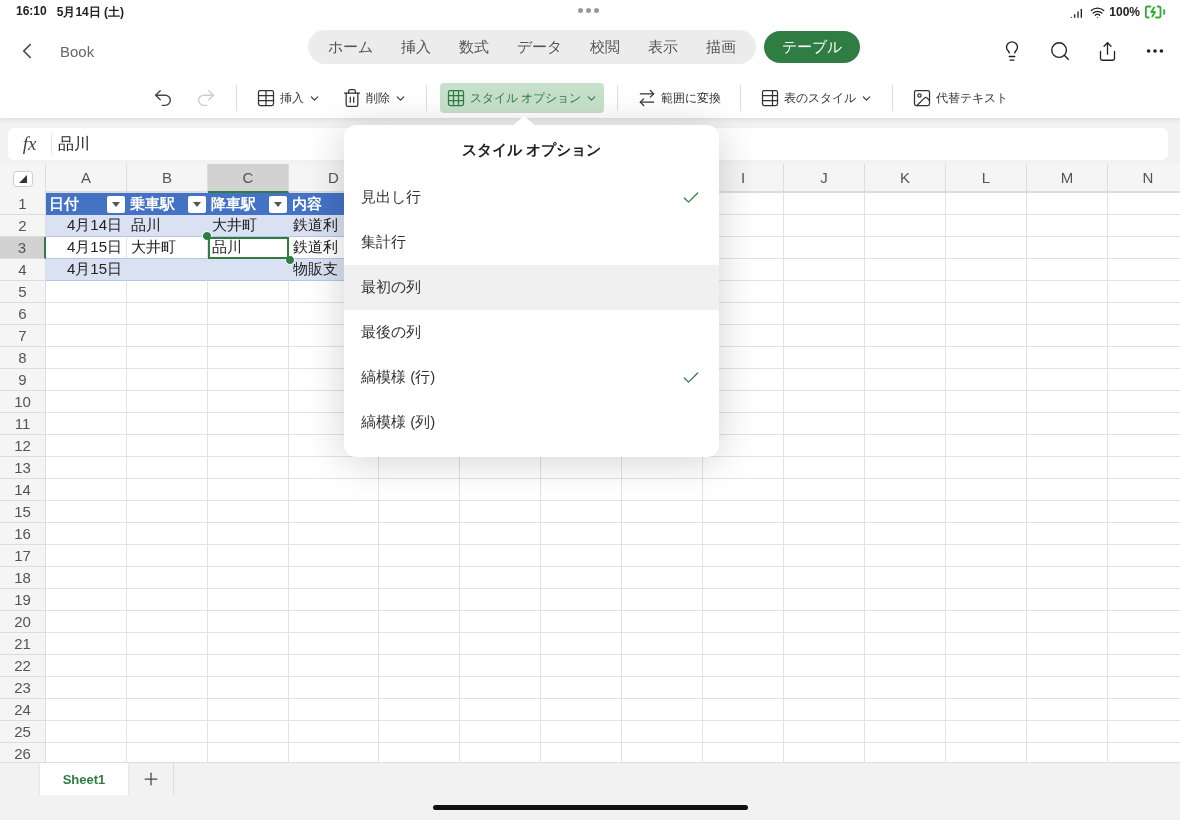 This screenshot has height=820, width=1180. What do you see at coordinates (152, 204) in the screenshot?
I see `header-label: 乗車駅` at bounding box center [152, 204].